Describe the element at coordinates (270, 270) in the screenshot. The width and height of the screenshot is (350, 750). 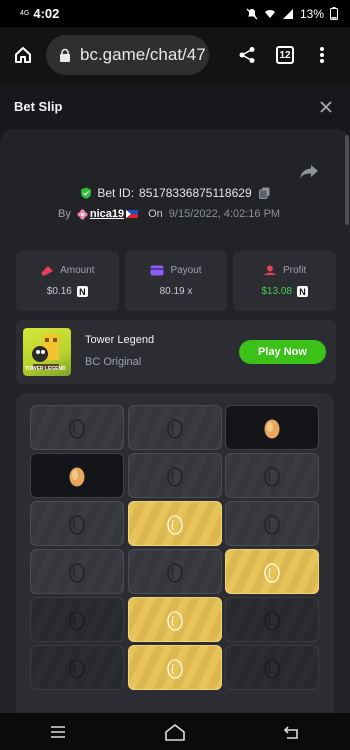
I see `profit-icon` at that location.